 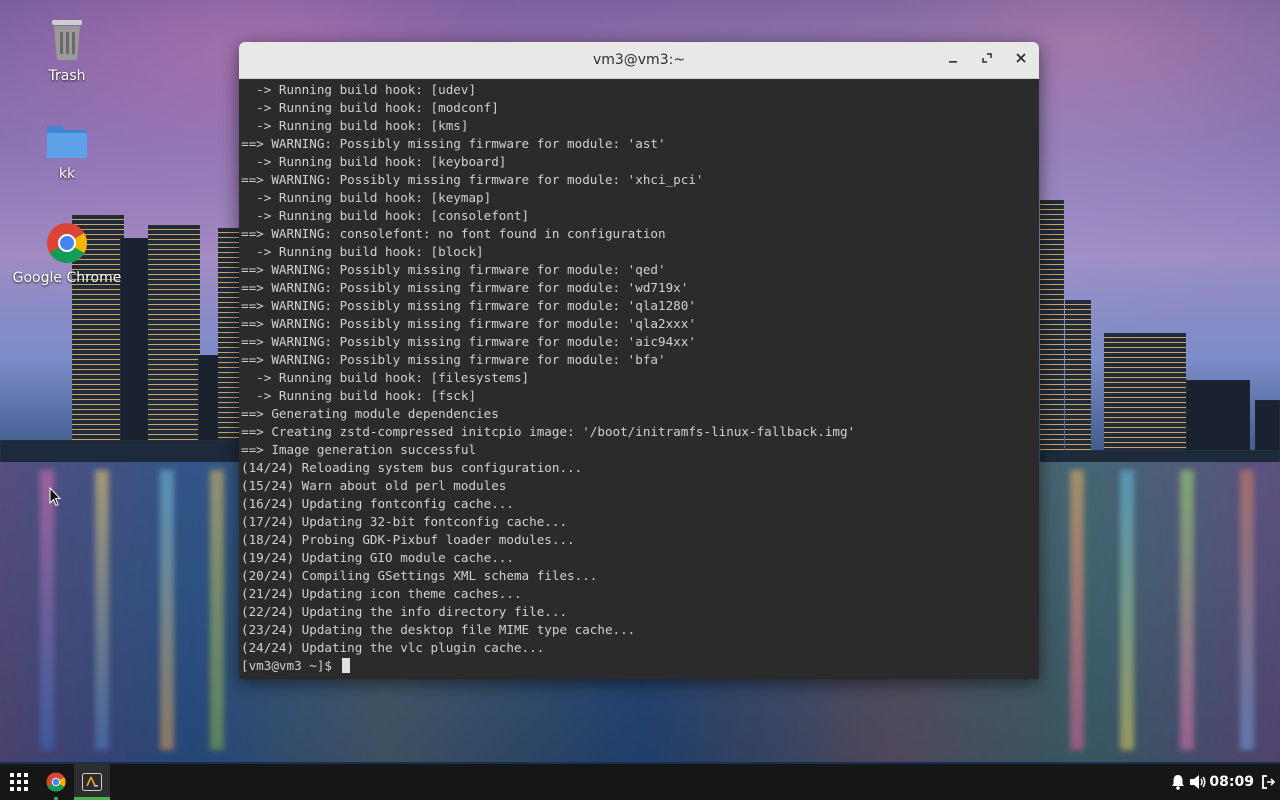 I want to click on terminal-line: -> Running build hook: [keymap], so click(x=366, y=197).